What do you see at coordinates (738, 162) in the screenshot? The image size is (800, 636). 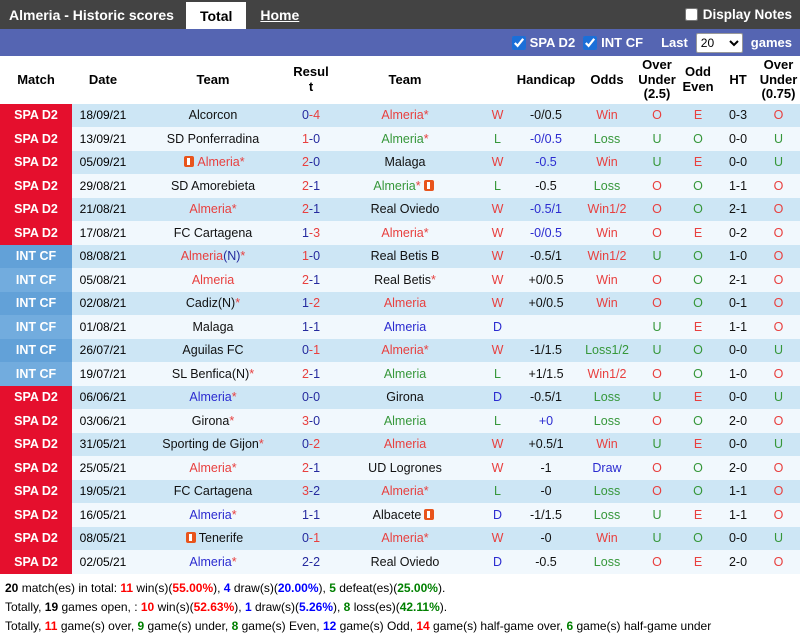 I see `ht-cell: 0-0` at bounding box center [738, 162].